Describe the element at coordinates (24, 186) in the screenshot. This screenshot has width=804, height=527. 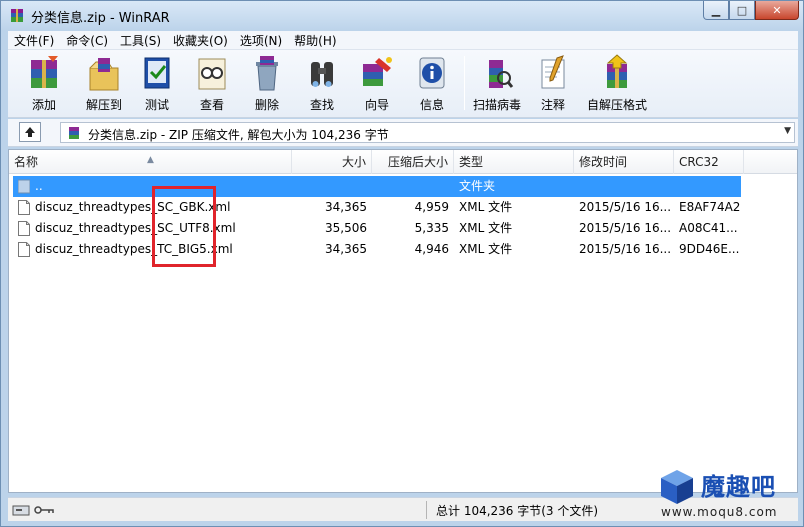
I see `parent-folder-icon` at that location.